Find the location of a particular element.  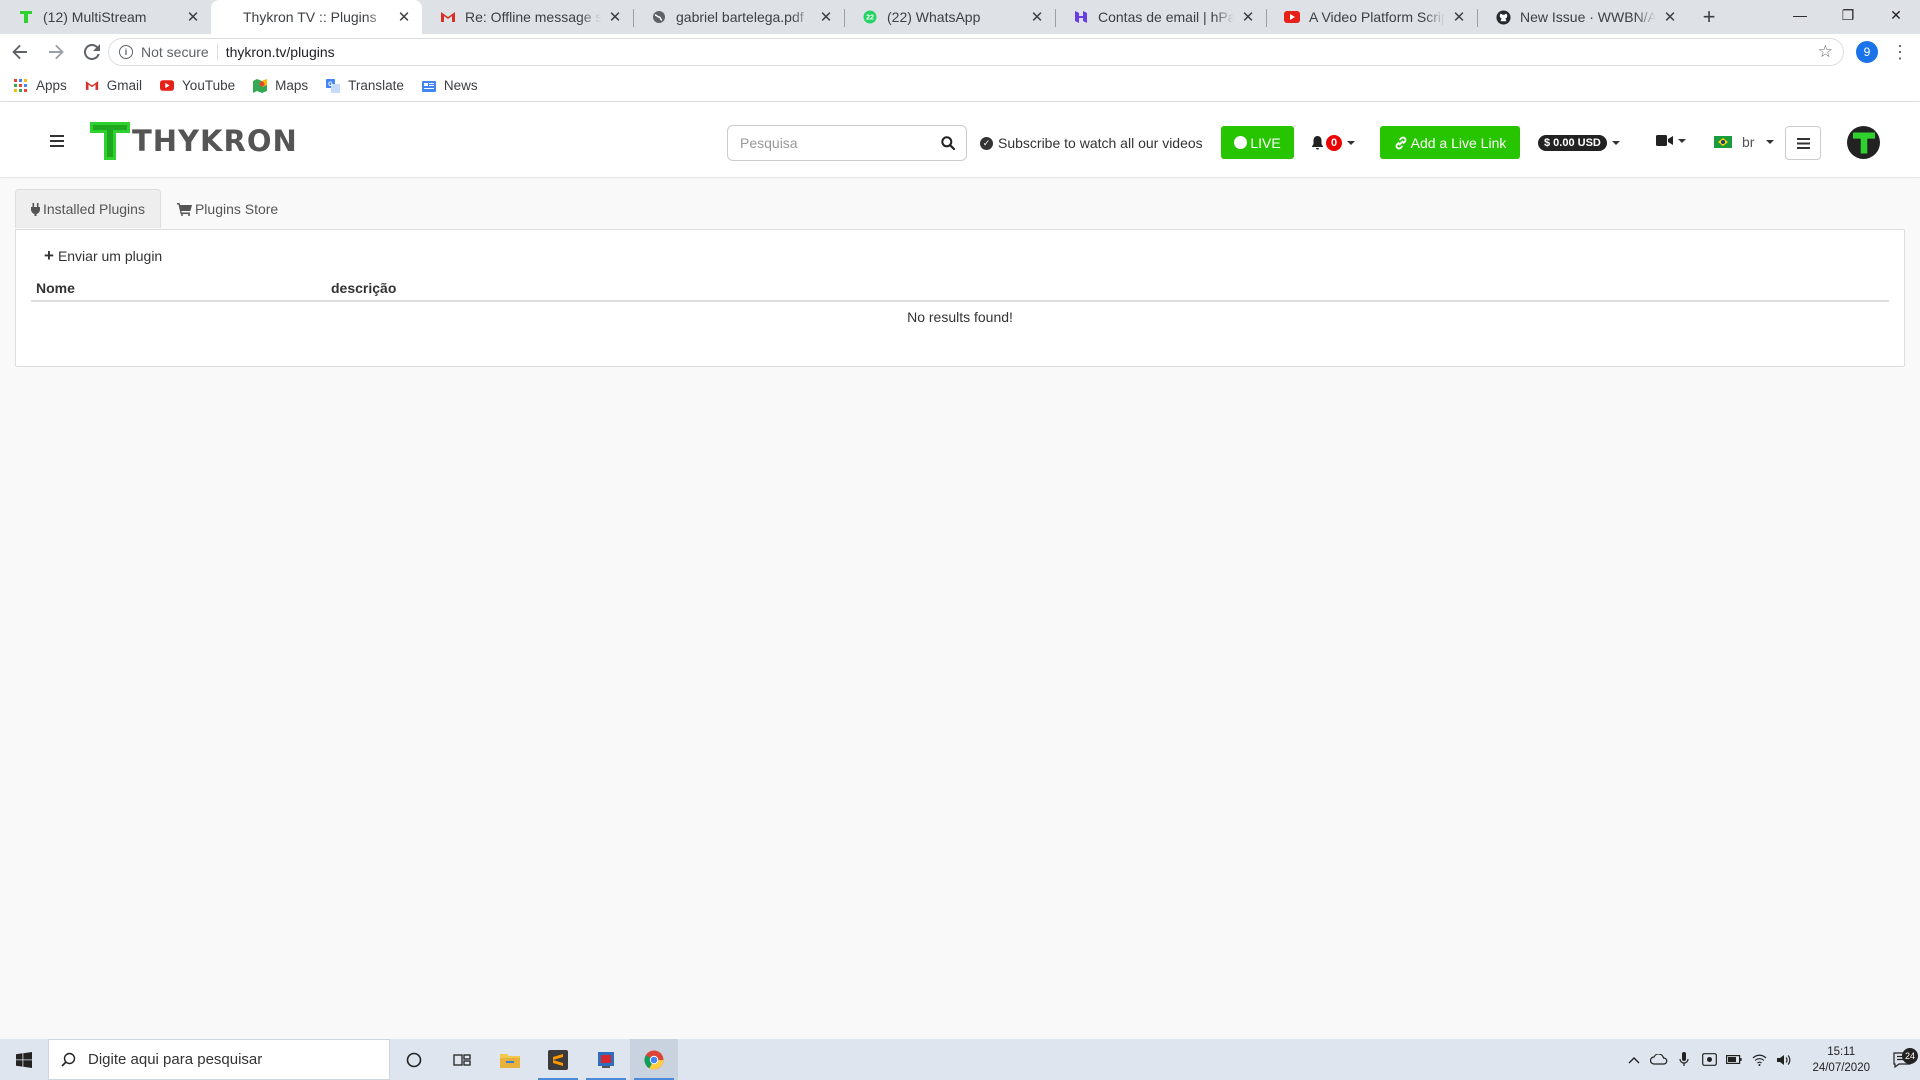

balance-pill: $ 0.00 USD is located at coordinates (1572, 143).